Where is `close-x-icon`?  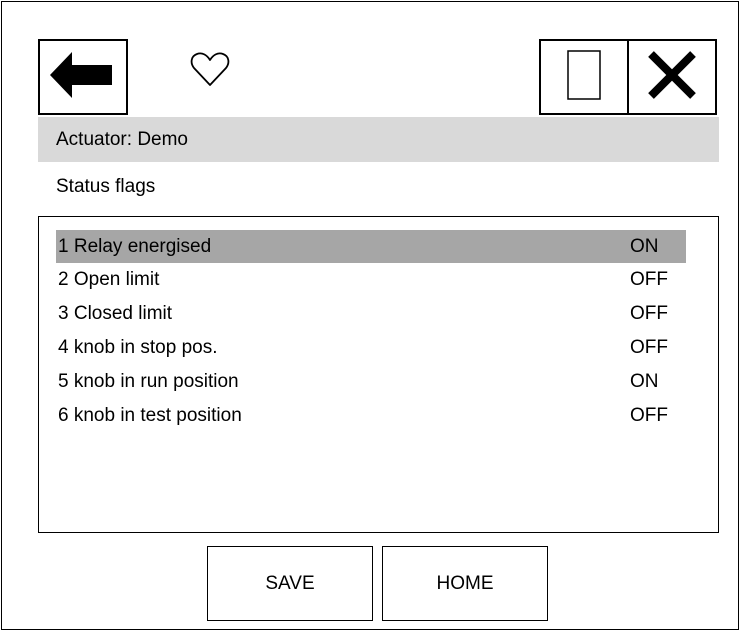
close-x-icon is located at coordinates (672, 77).